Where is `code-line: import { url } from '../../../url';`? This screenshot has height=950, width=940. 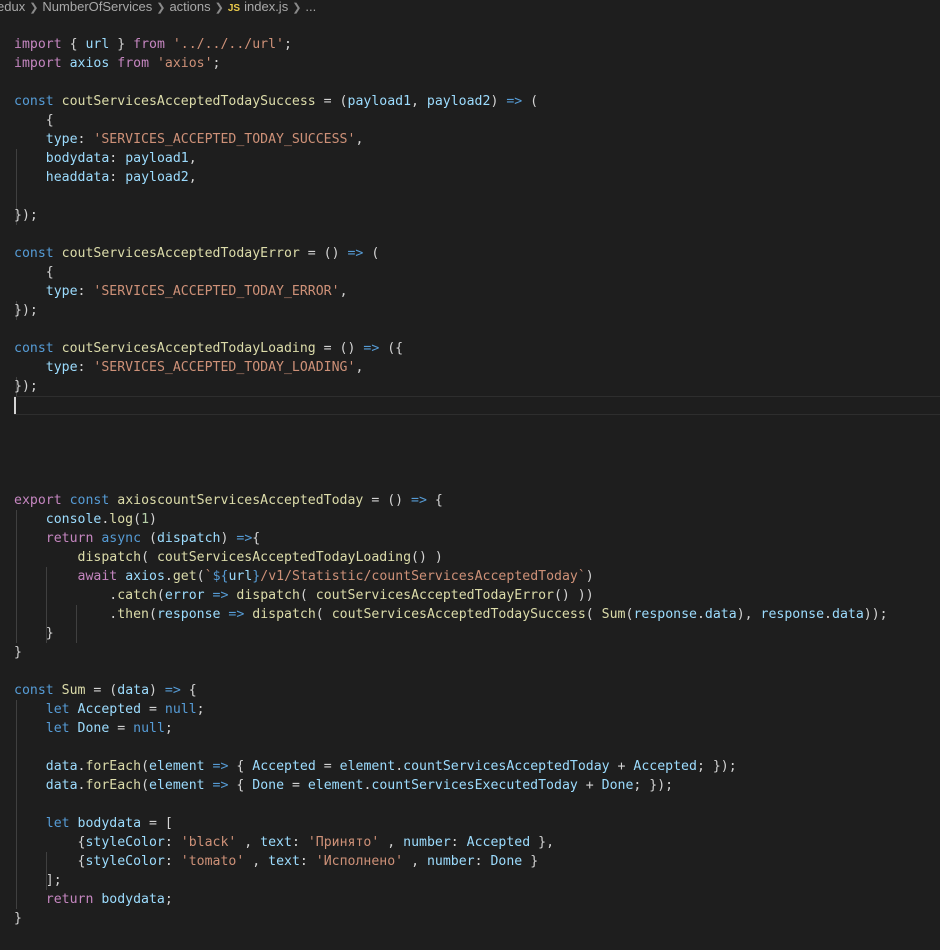 code-line: import { url } from '../../../url'; is located at coordinates (477, 44).